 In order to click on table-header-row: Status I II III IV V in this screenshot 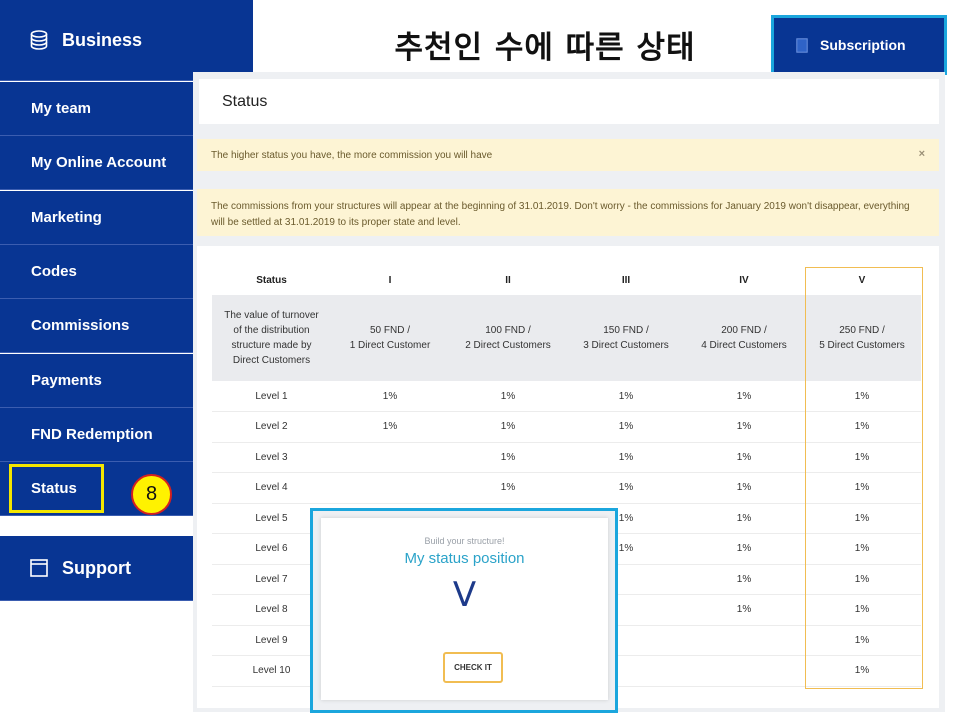, I will do `click(566, 280)`.